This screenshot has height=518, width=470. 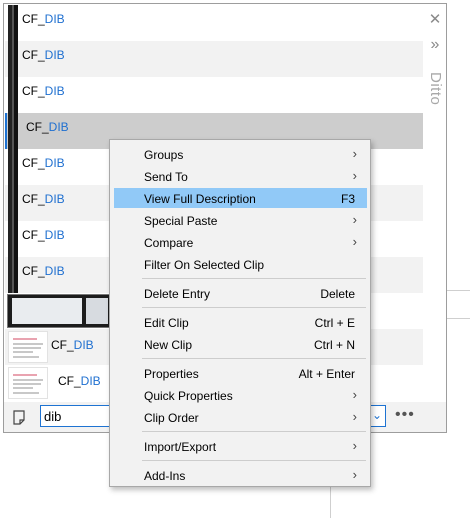 I want to click on menu-item-label: Send To, so click(x=166, y=177).